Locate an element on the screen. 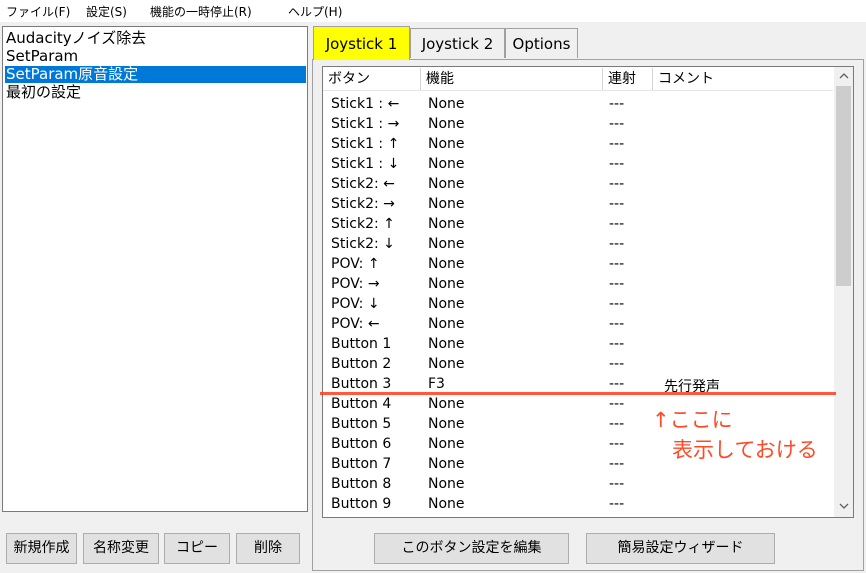 This screenshot has width=866, height=573. cell-button: Button 8 is located at coordinates (361, 484).